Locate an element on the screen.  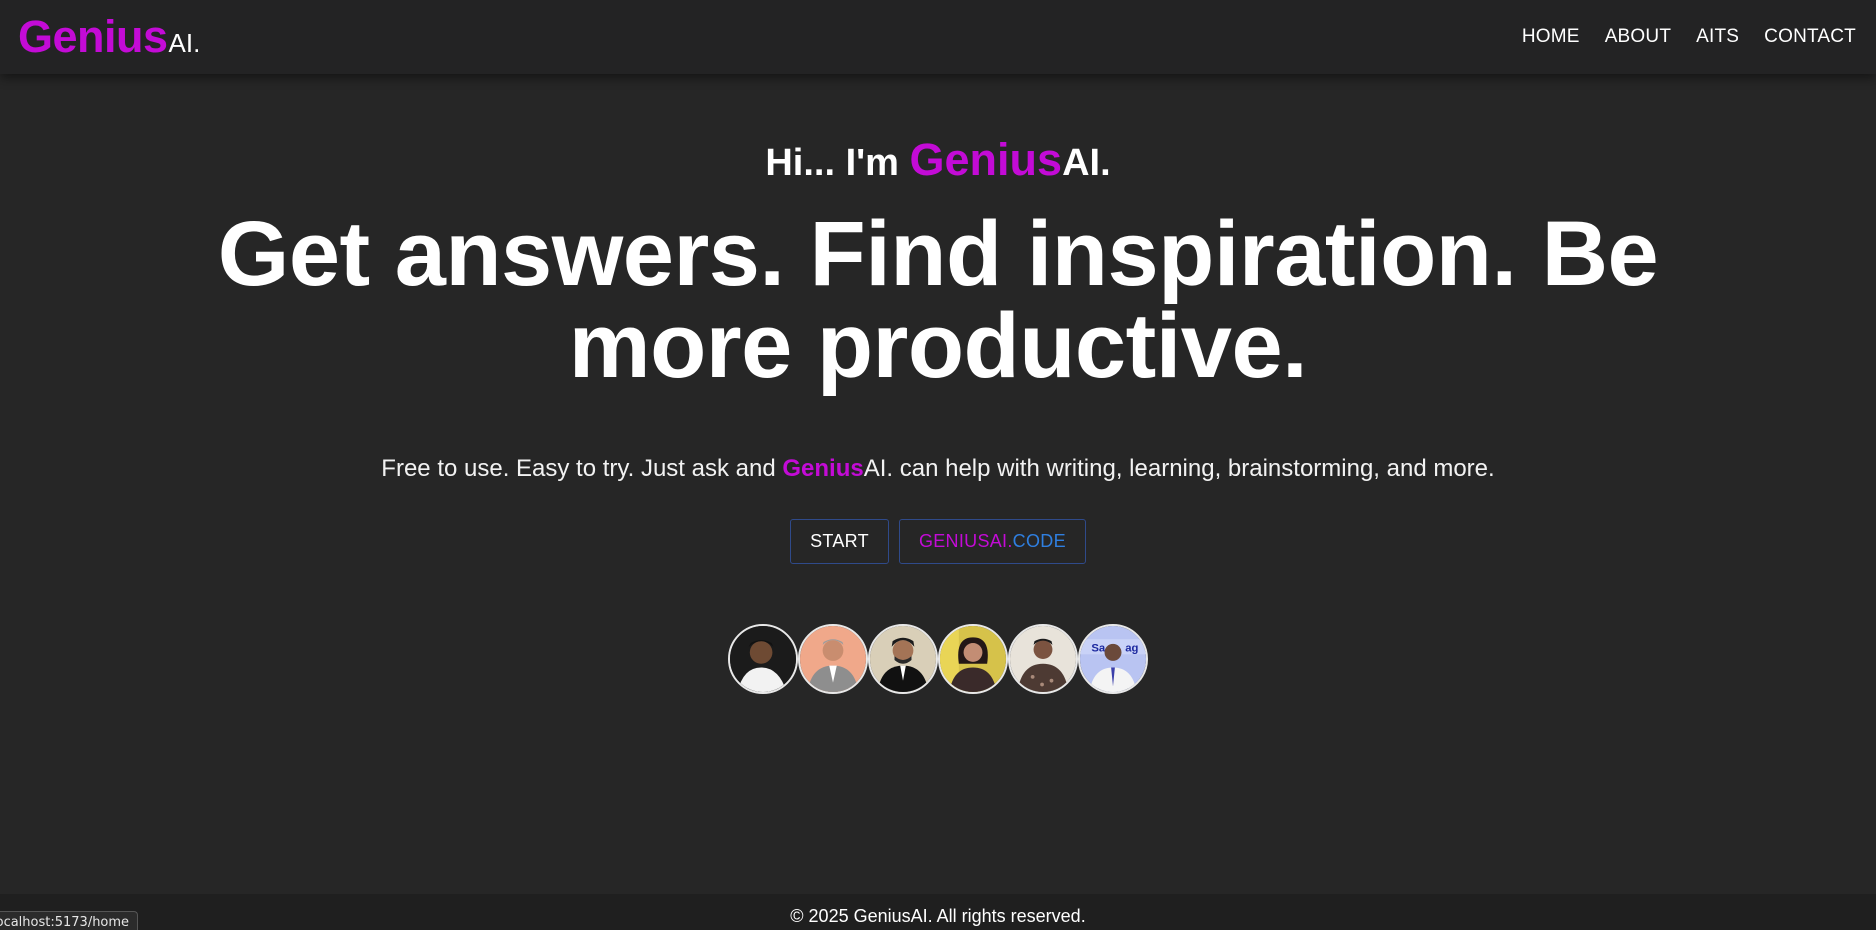
navbar: Genius AI. HOME ABOUT AITS CONTACT is located at coordinates (938, 37).